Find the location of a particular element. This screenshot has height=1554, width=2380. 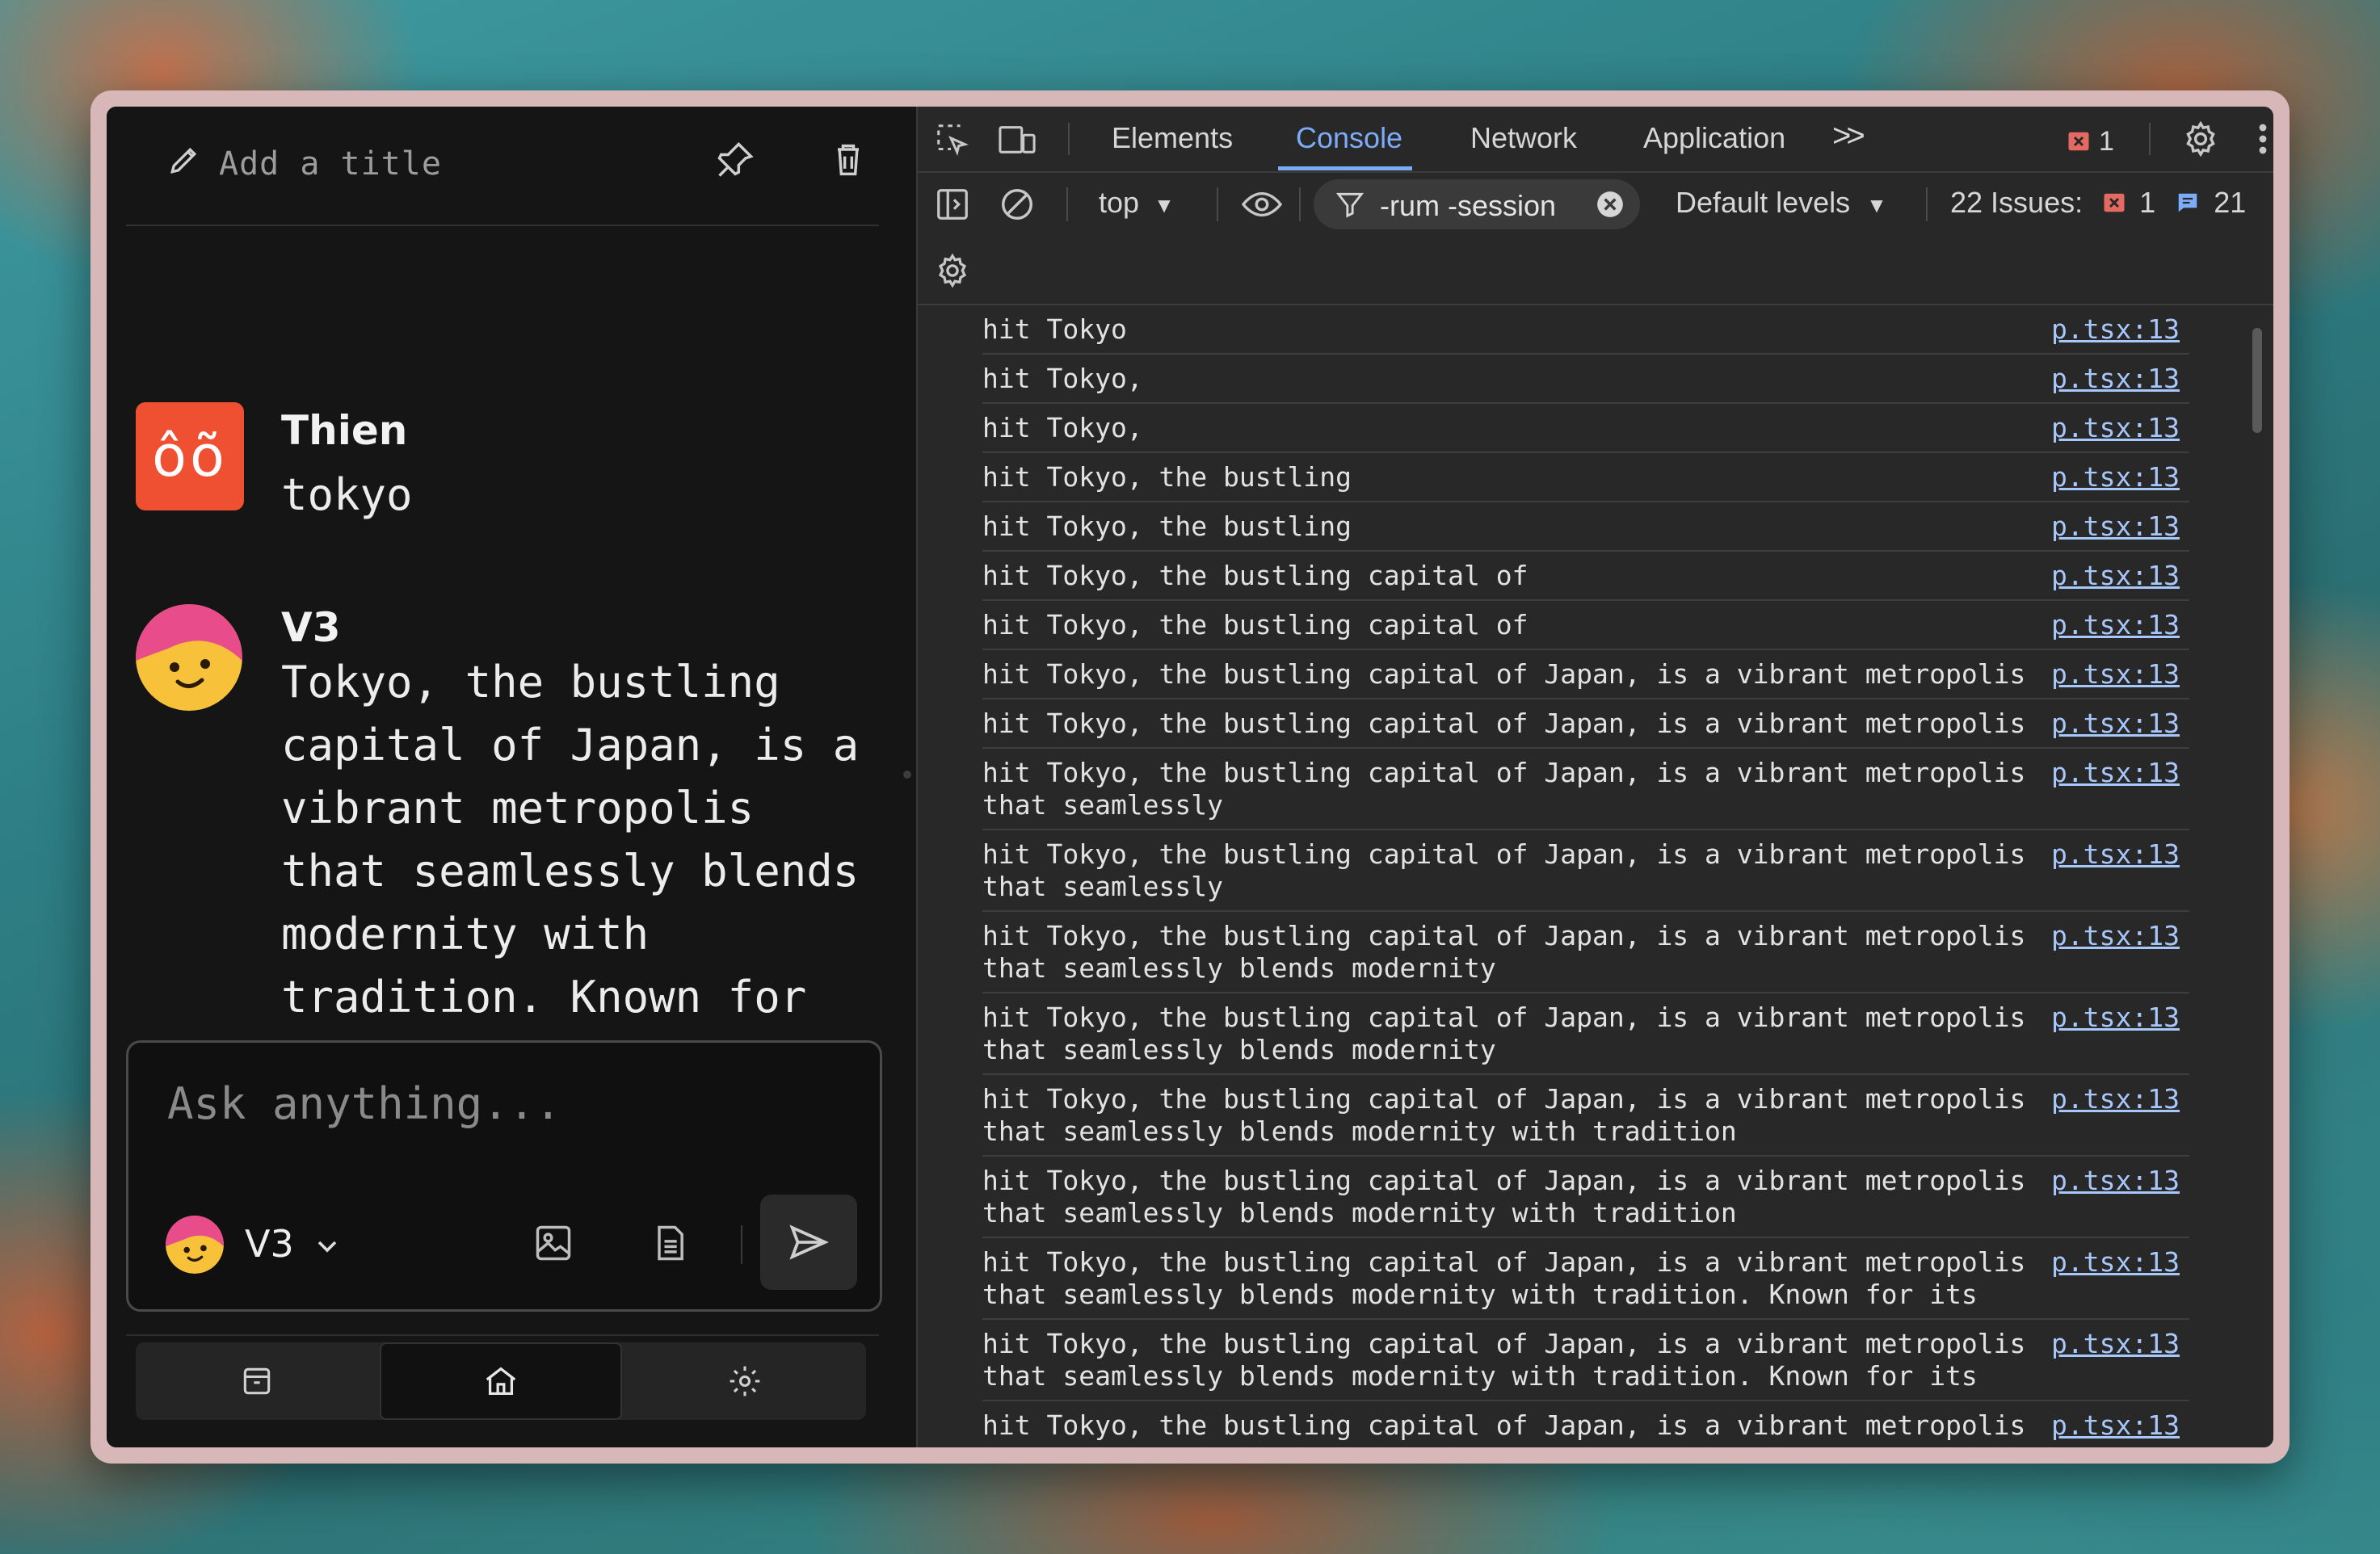

log-row: hit Tokyo, p.tsx:13 is located at coordinates (1586, 380).